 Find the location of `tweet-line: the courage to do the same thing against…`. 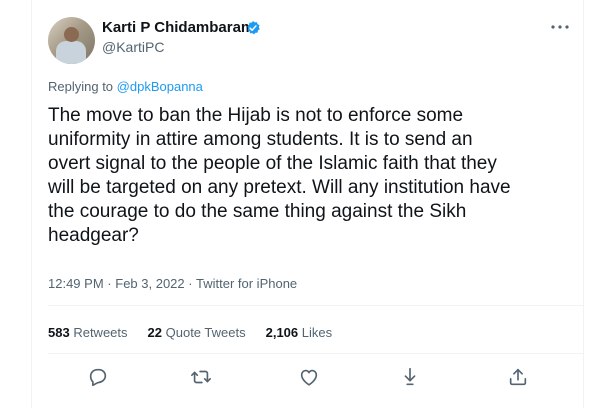

tweet-line: the courage to do the same thing against… is located at coordinates (257, 211).